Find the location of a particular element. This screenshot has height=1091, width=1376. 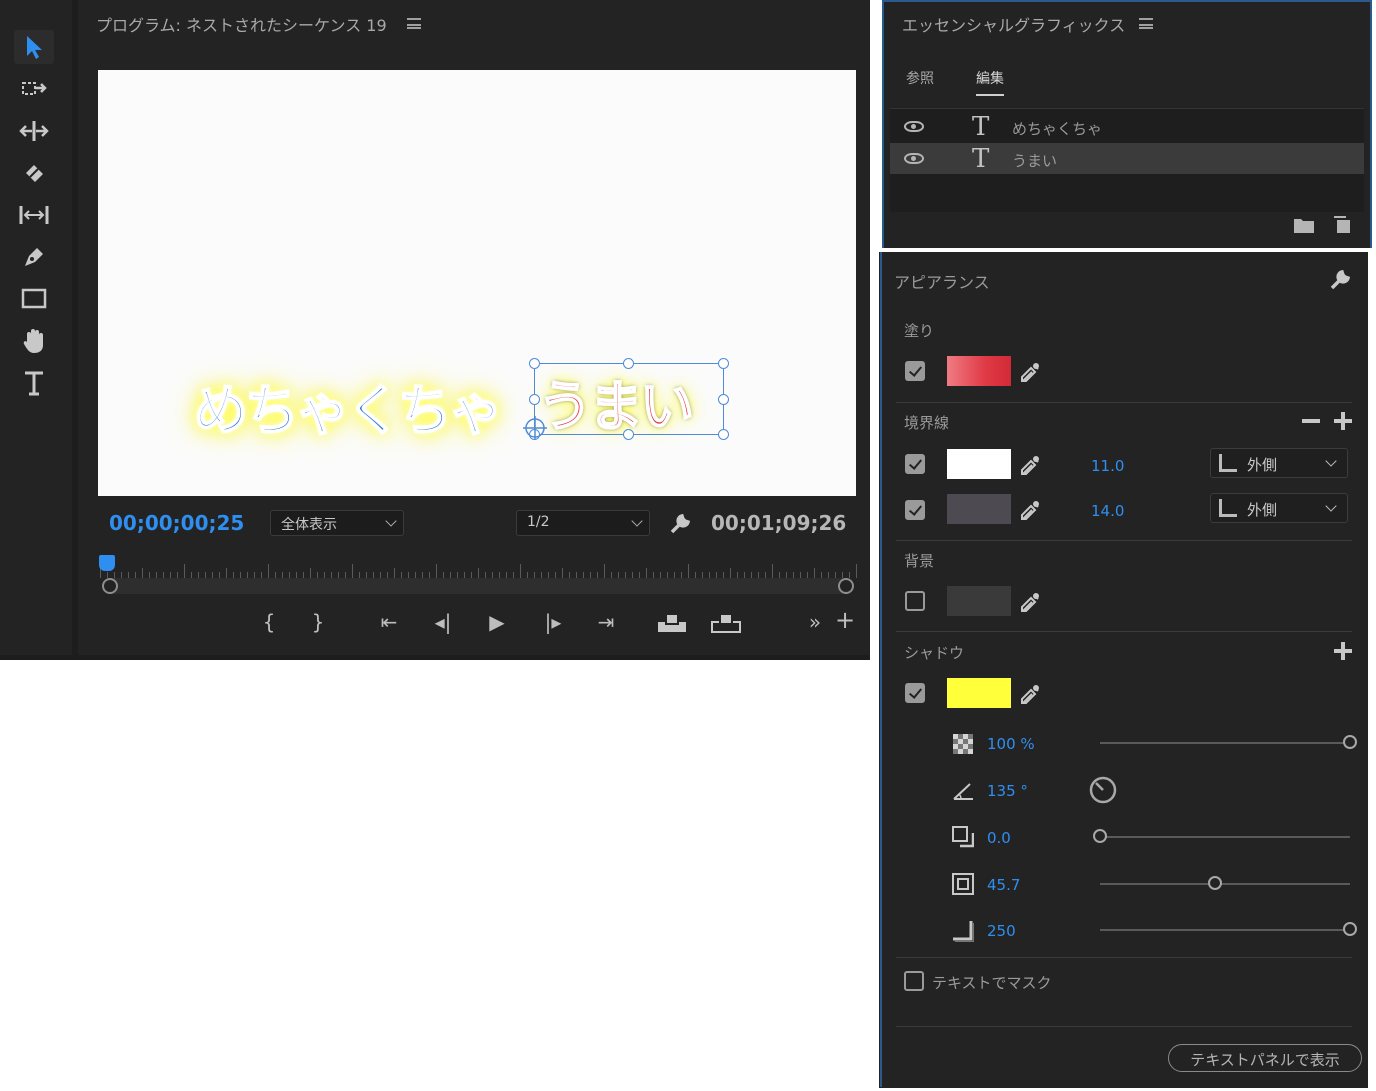

layer-row: T めちゃくちゃ is located at coordinates (1127, 126).